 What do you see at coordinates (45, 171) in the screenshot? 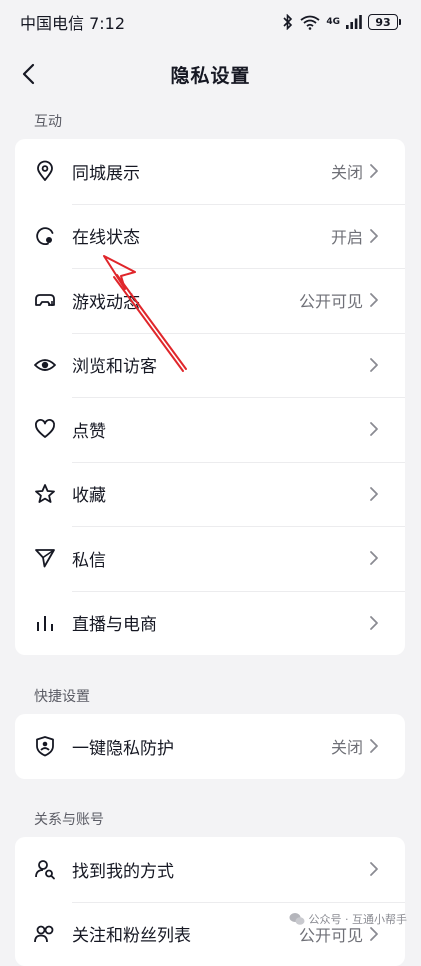
I see `location-pin-icon` at bounding box center [45, 171].